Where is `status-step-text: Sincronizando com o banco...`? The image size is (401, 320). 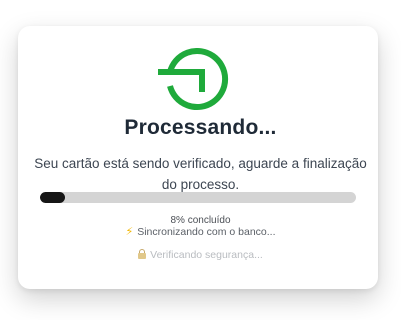
status-step-text: Sincronizando com o banco... is located at coordinates (206, 232).